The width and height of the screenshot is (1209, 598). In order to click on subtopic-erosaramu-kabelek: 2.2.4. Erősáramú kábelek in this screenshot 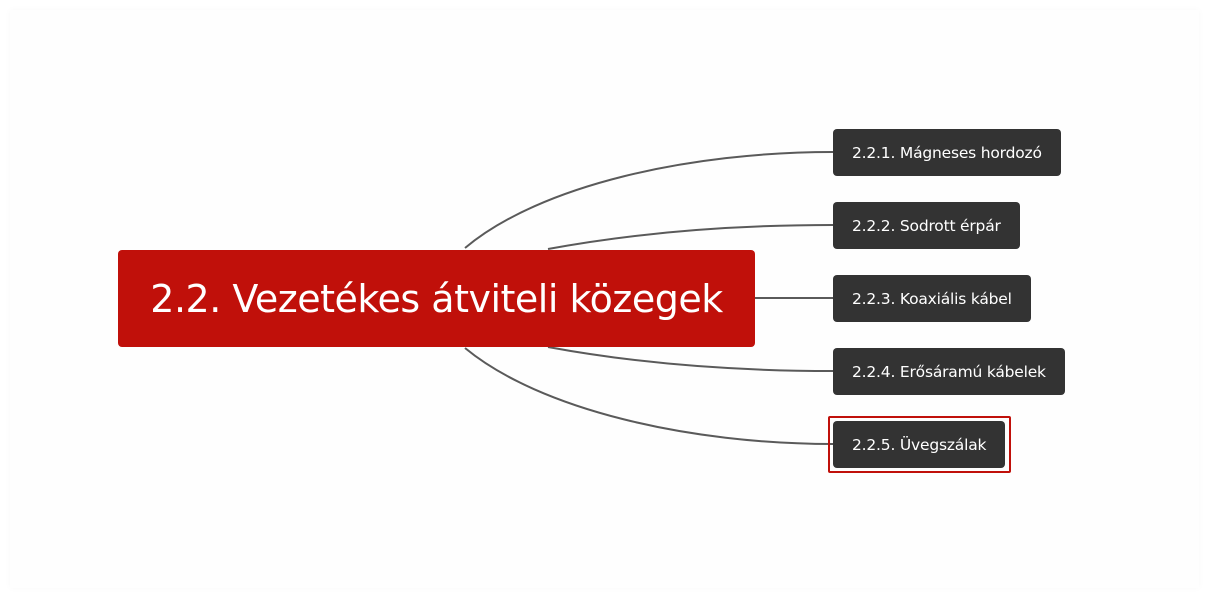, I will do `click(949, 371)`.